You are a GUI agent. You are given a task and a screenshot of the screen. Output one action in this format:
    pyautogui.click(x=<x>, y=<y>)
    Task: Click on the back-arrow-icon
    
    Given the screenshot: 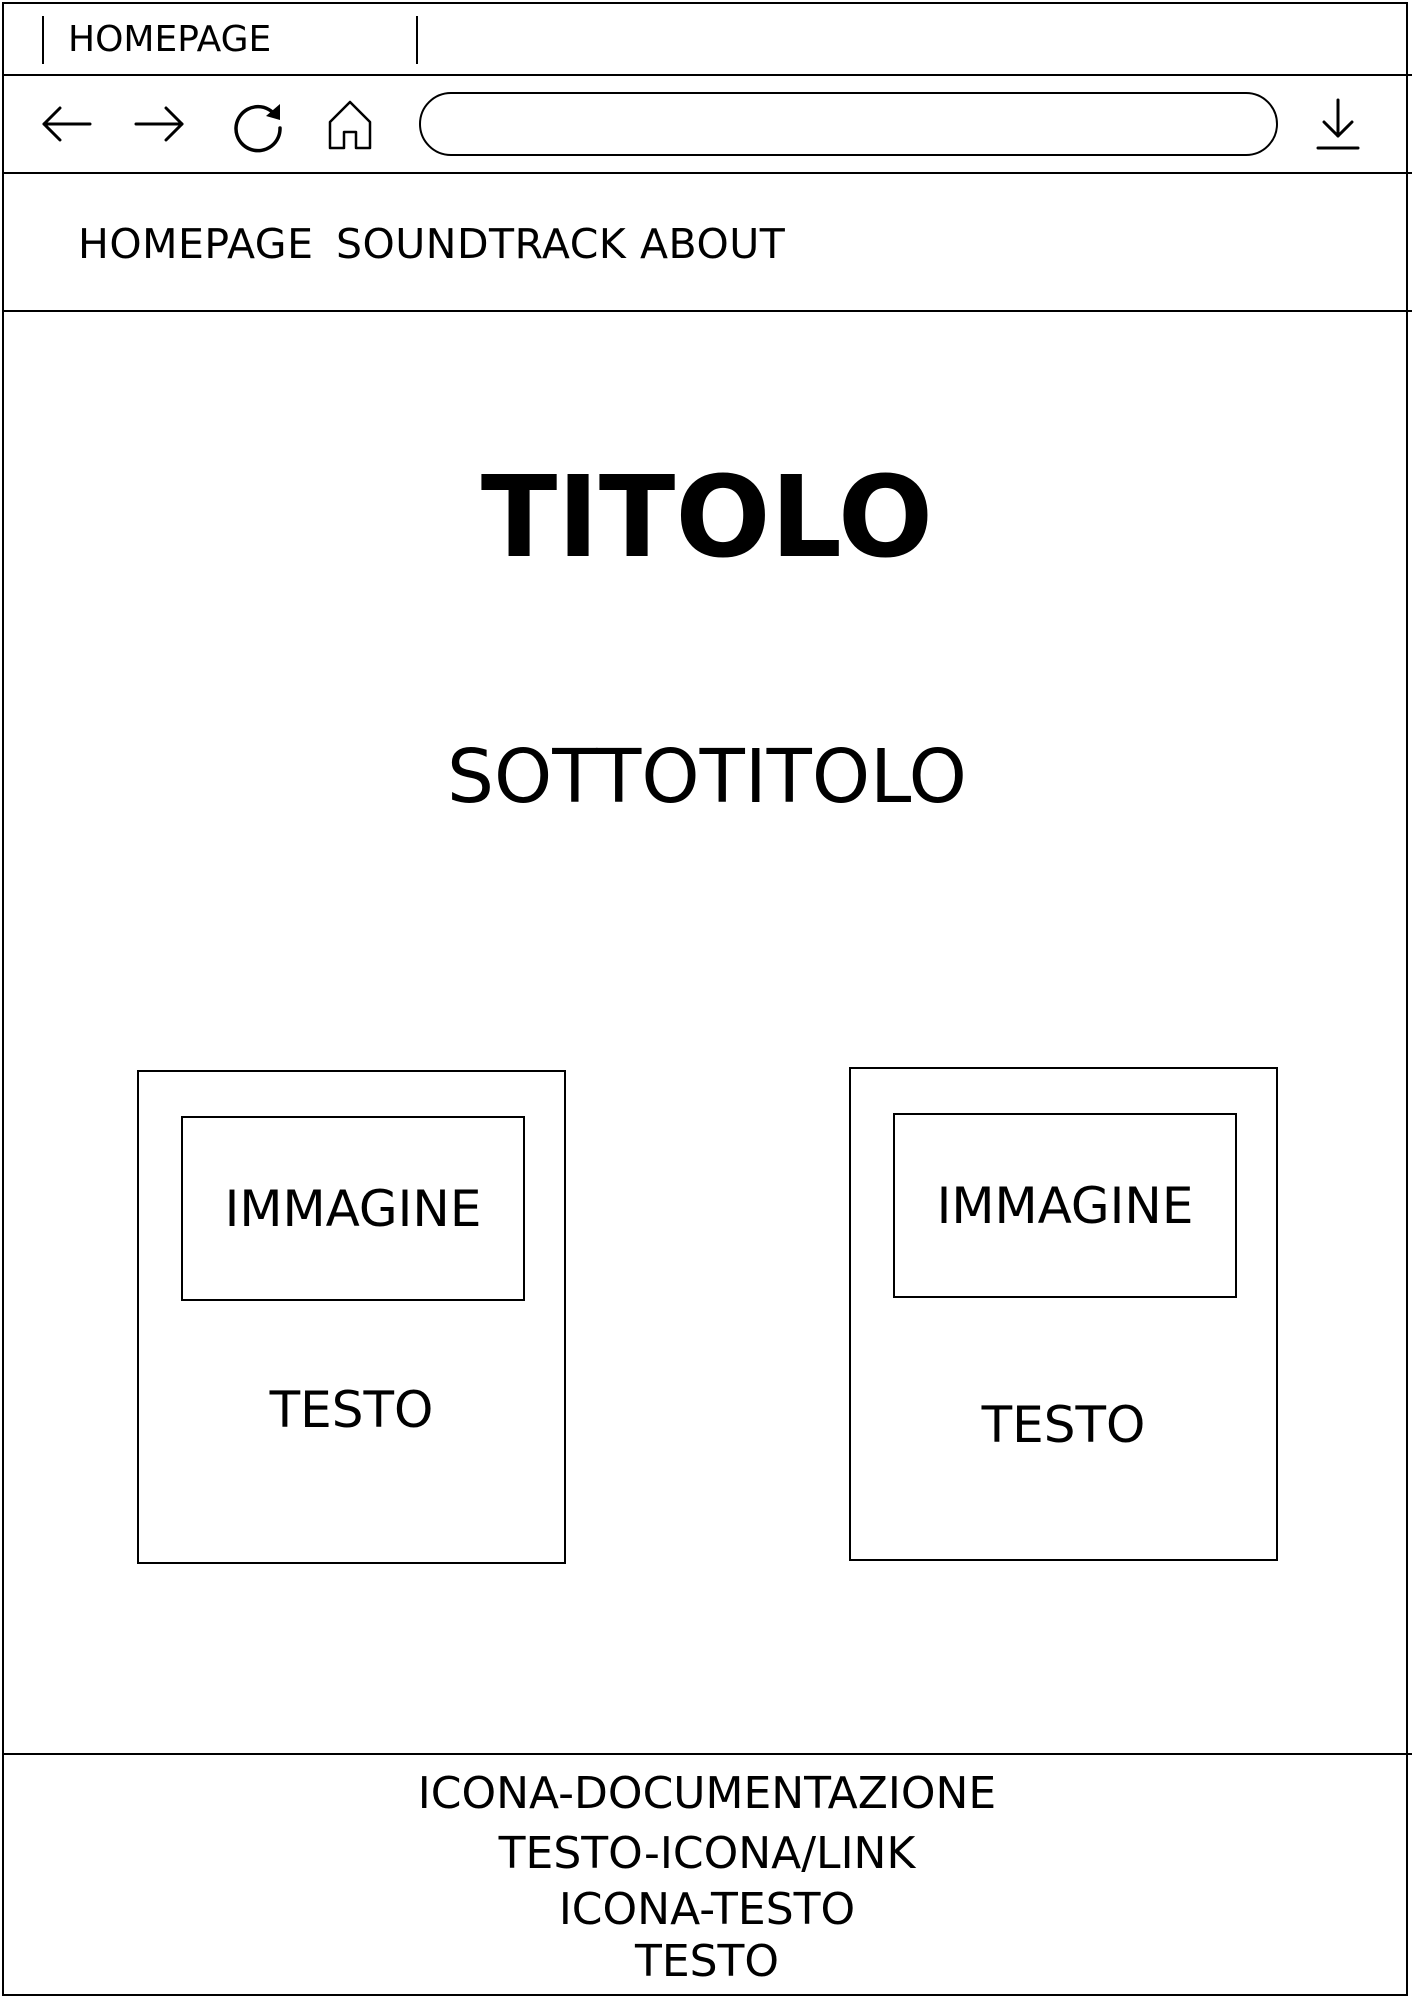 What is the action you would take?
    pyautogui.click(x=66, y=124)
    